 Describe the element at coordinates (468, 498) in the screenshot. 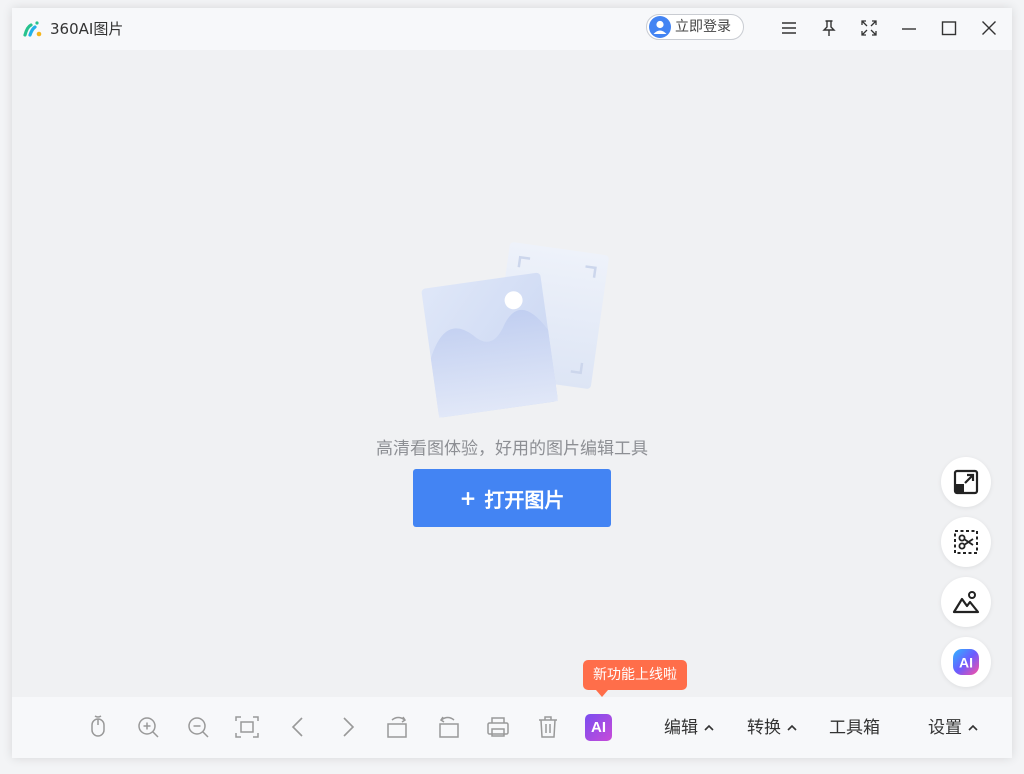

I see `plus-icon: +` at that location.